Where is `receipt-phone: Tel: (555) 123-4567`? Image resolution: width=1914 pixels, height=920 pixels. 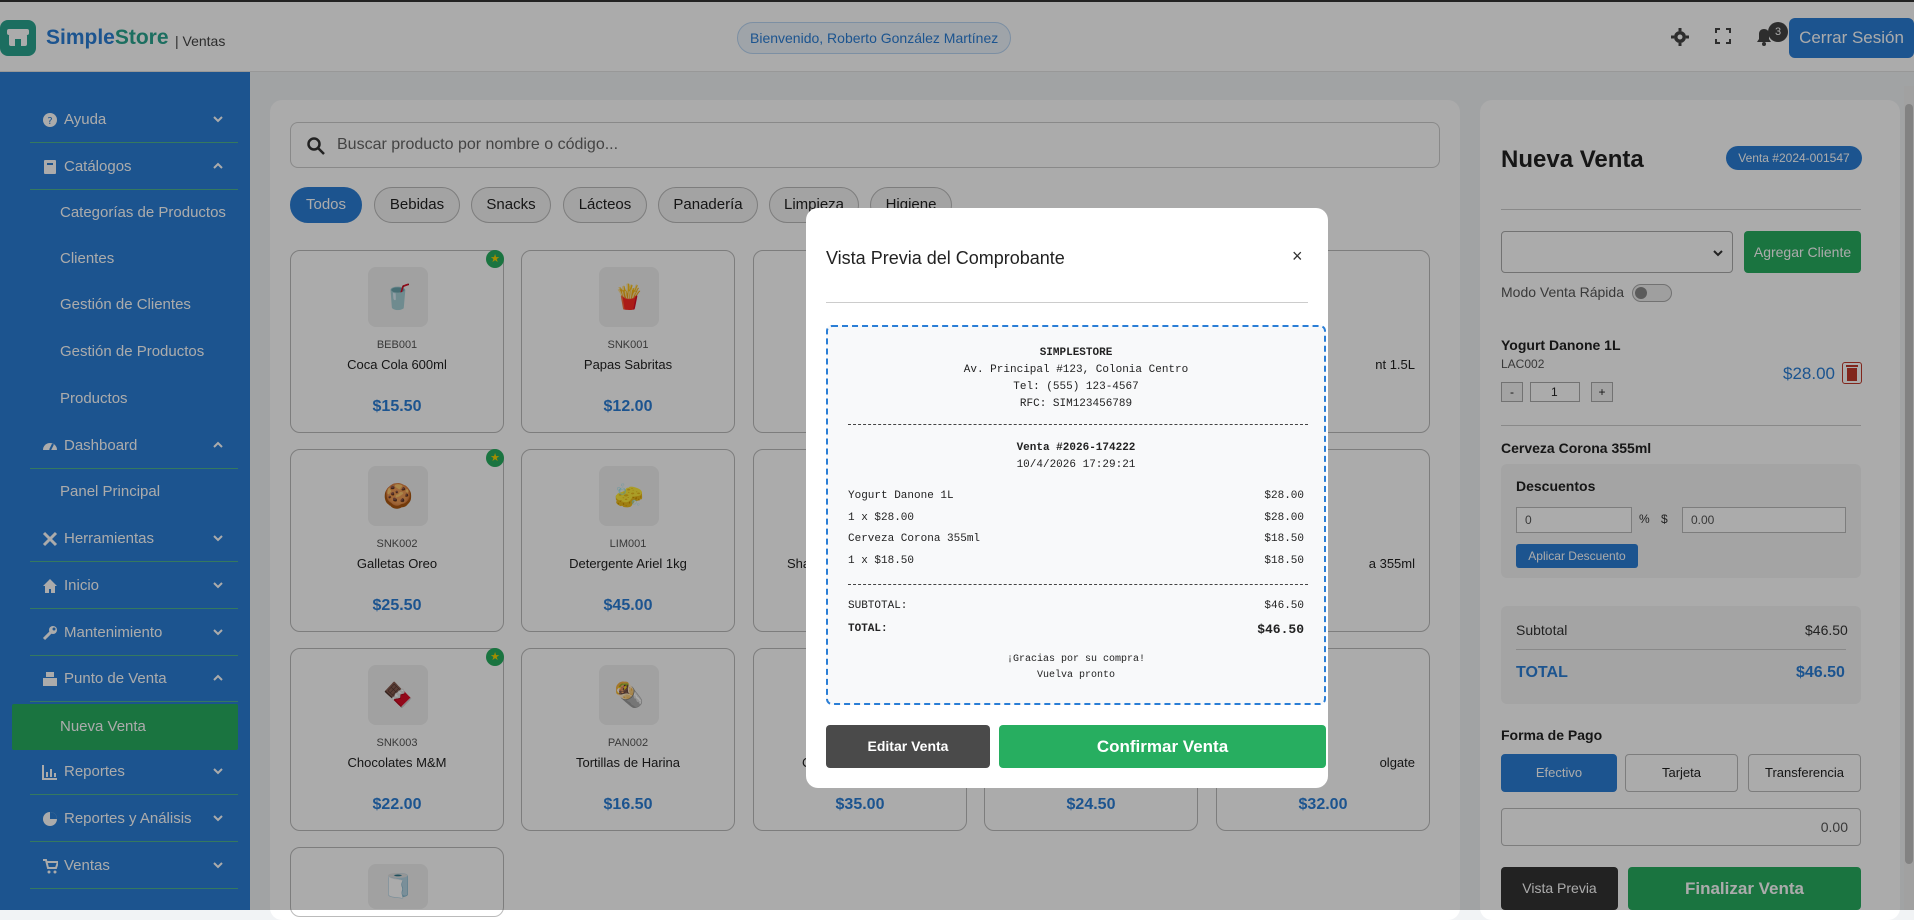
receipt-phone: Tel: (555) 123-4567 is located at coordinates (1076, 387).